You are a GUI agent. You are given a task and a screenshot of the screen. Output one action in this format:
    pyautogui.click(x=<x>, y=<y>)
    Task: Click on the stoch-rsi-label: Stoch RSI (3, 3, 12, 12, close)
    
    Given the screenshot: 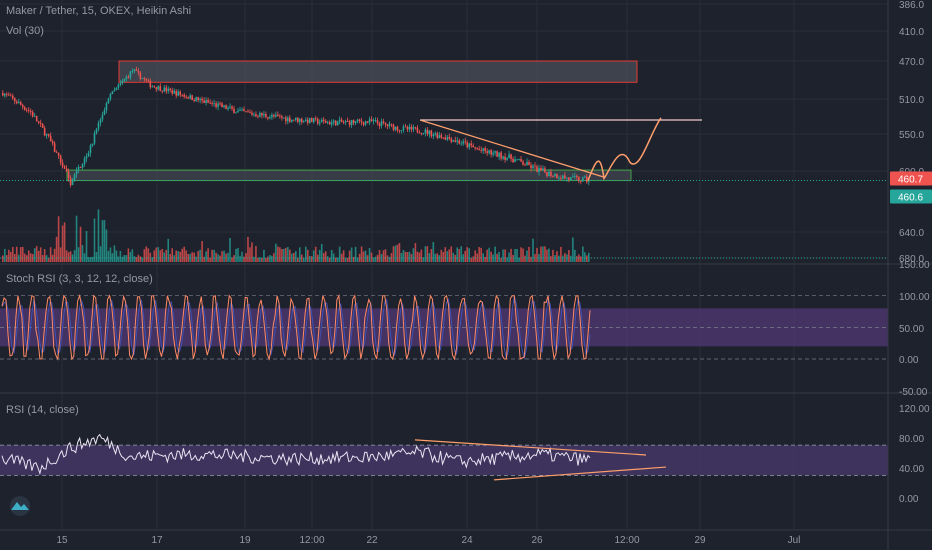 What is the action you would take?
    pyautogui.click(x=79, y=279)
    